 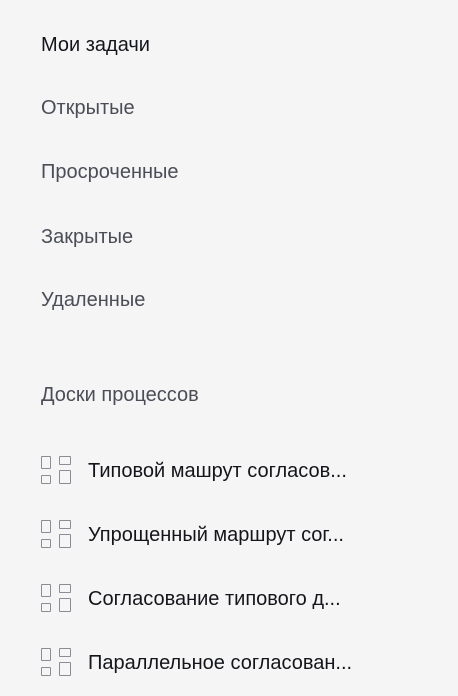 I want to click on nav-item-overdue: Просроченные, so click(x=110, y=172).